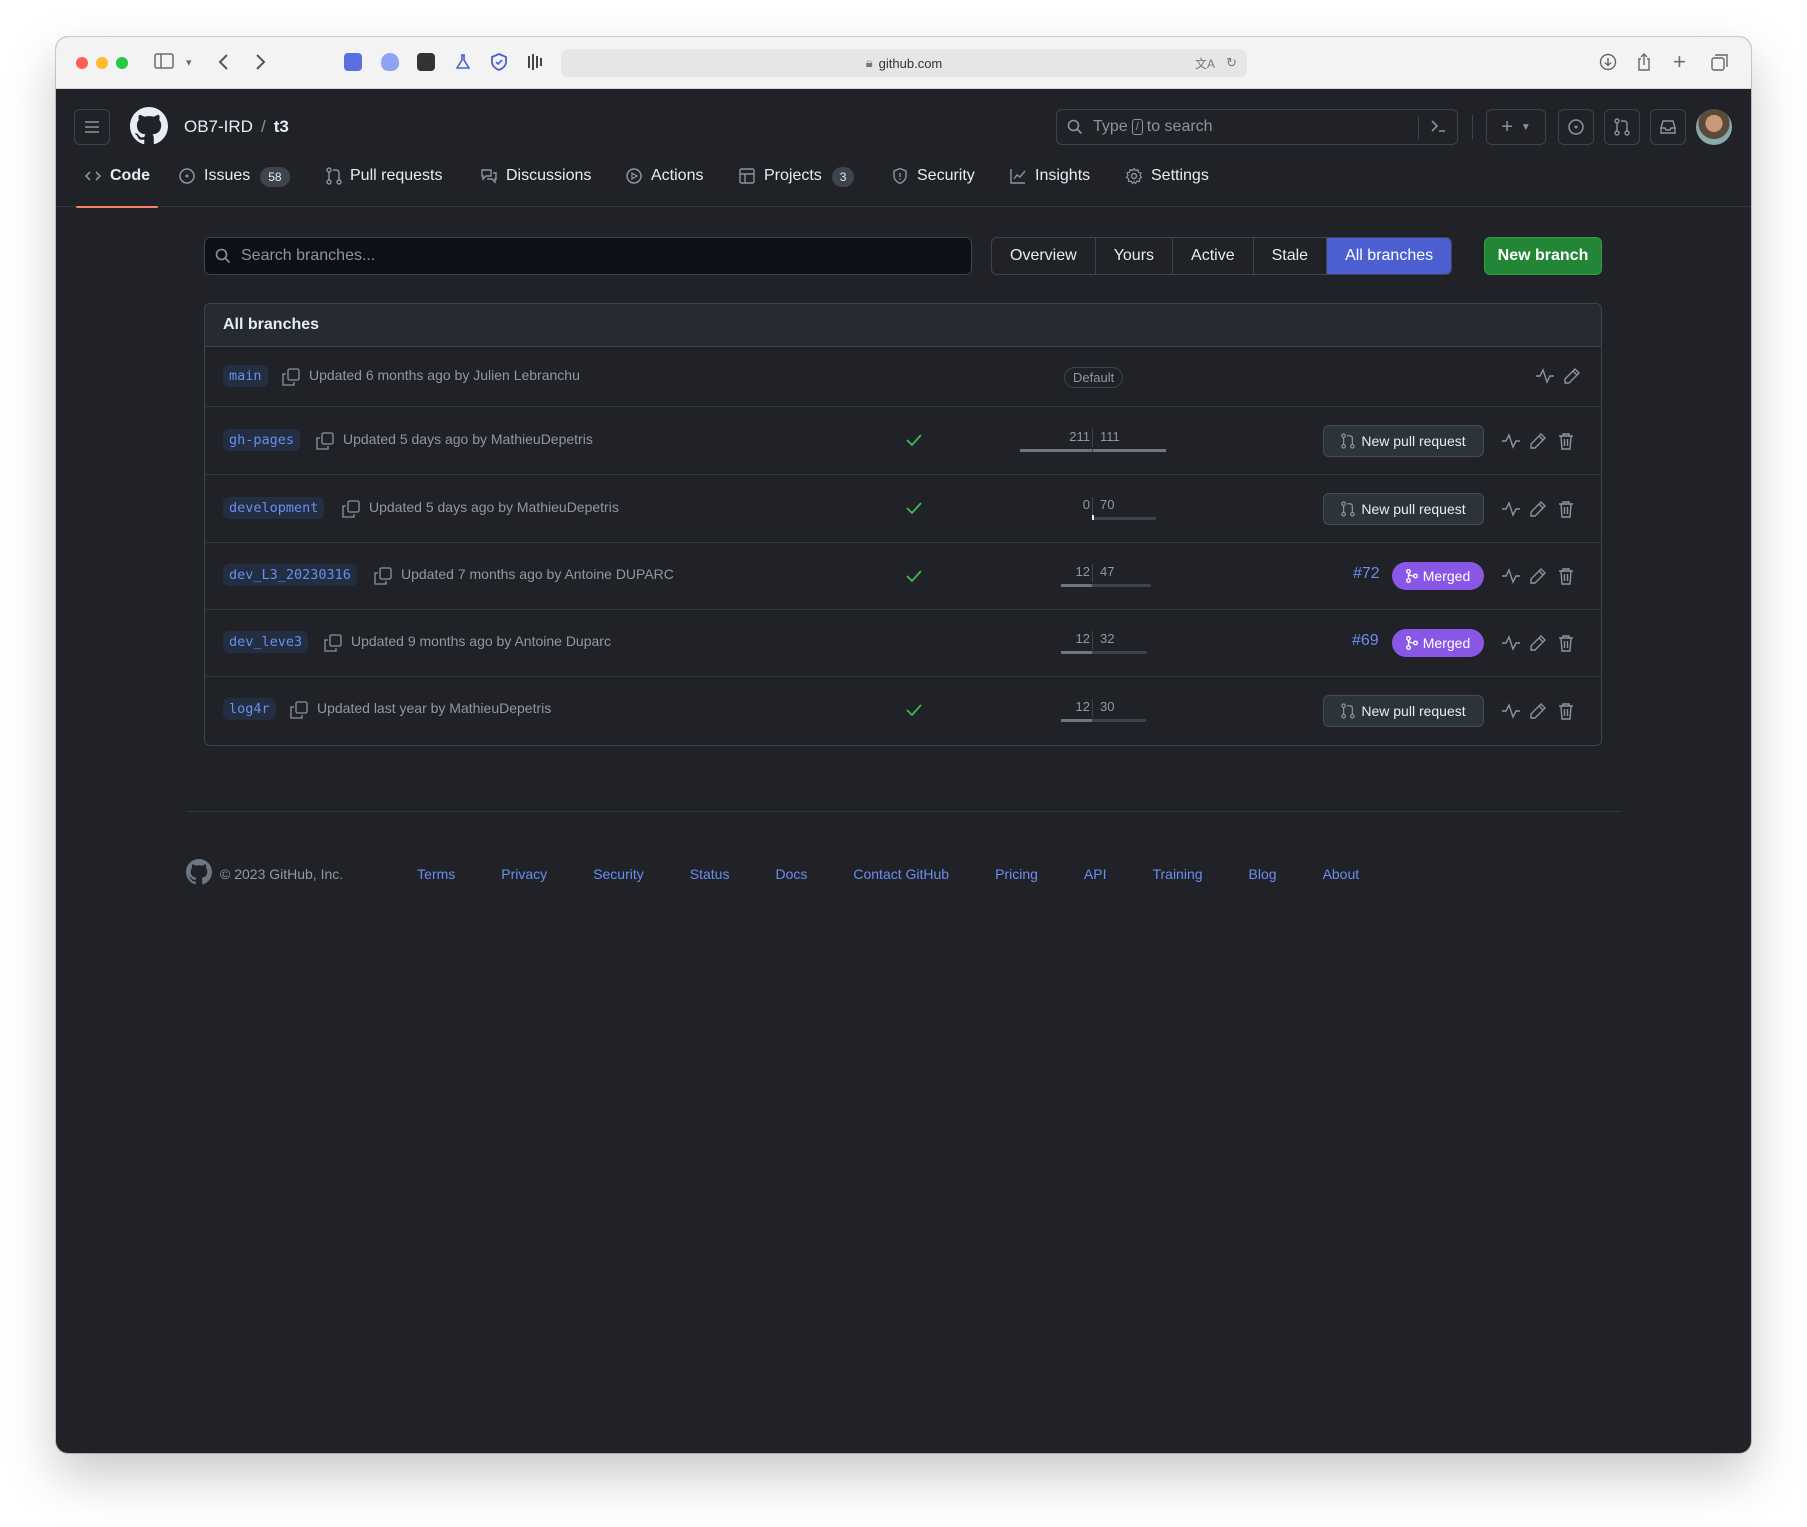 The height and width of the screenshot is (1527, 1807). Describe the element at coordinates (384, 187) in the screenshot. I see `tab-pull-requests: Pull requests` at that location.